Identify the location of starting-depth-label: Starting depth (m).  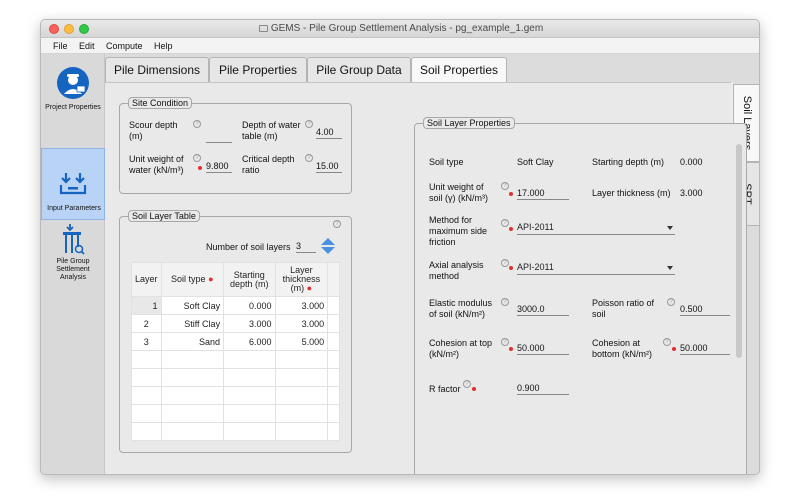
(628, 162).